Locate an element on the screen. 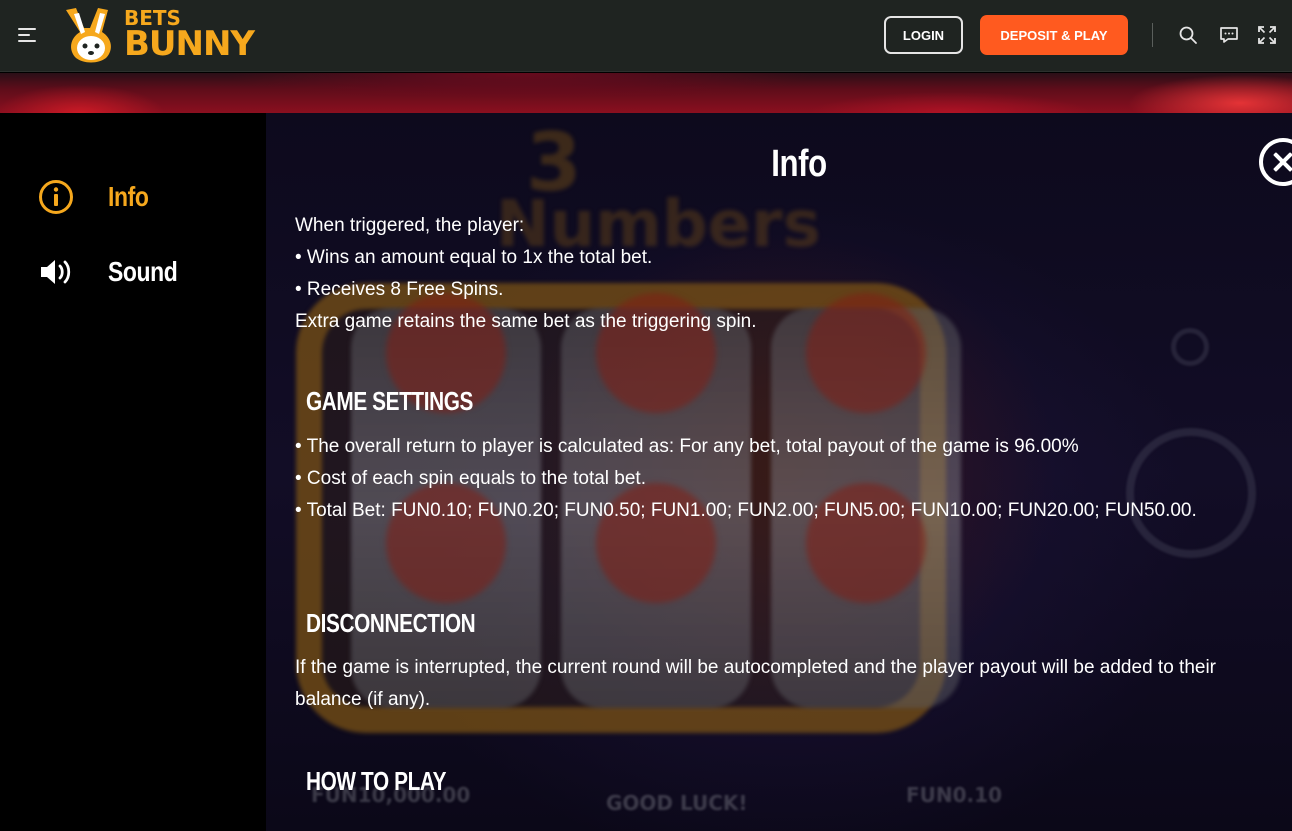  menu-icon is located at coordinates (28, 35).